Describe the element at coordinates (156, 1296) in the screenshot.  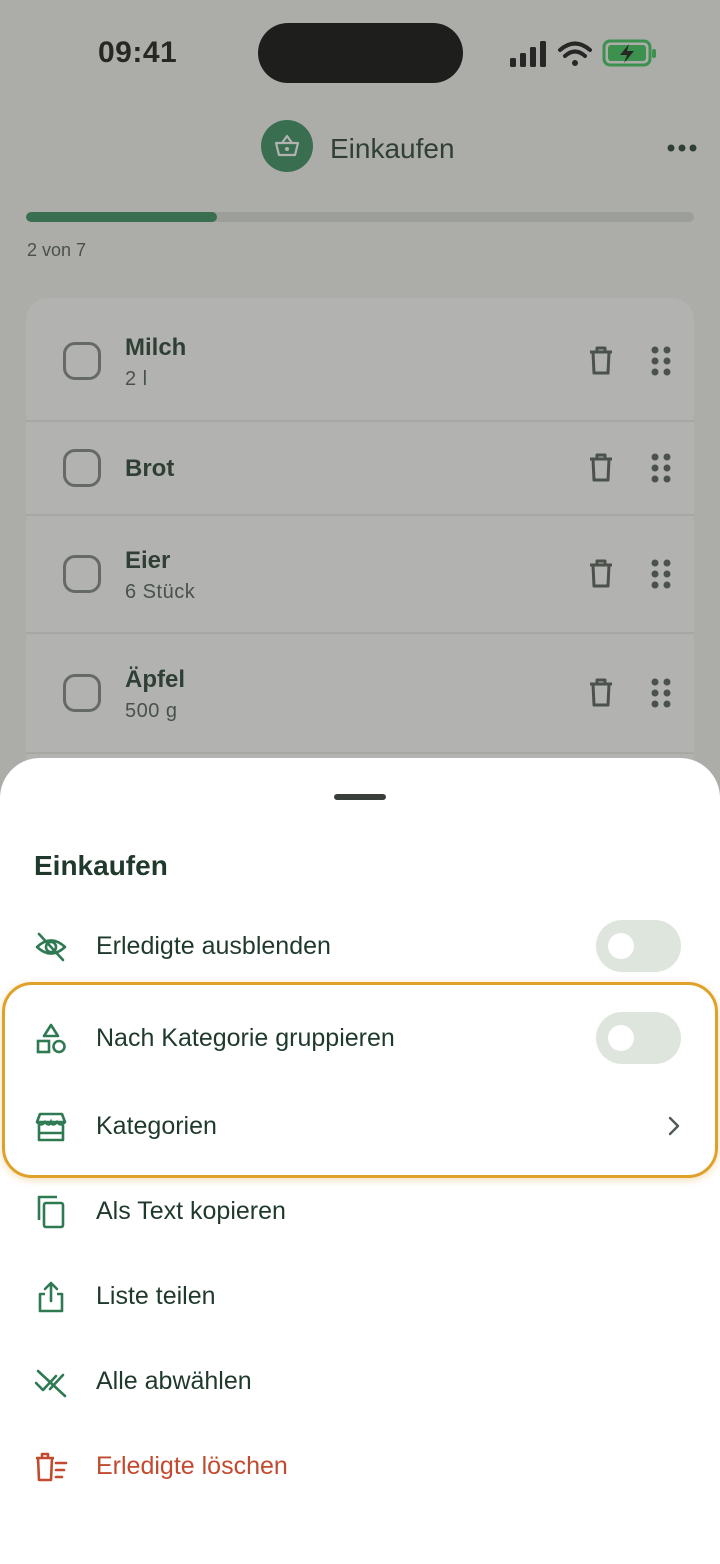
I see `option-label: Liste teilen` at that location.